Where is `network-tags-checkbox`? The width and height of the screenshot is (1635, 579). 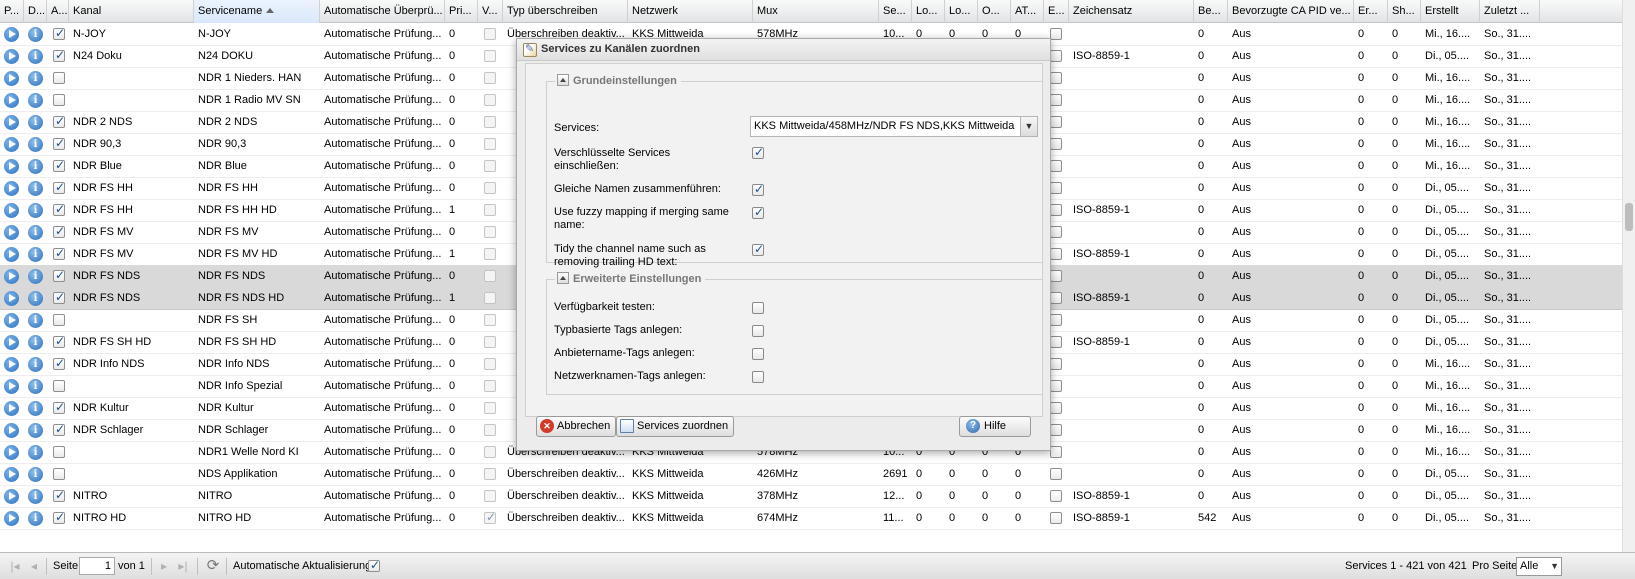 network-tags-checkbox is located at coordinates (758, 377).